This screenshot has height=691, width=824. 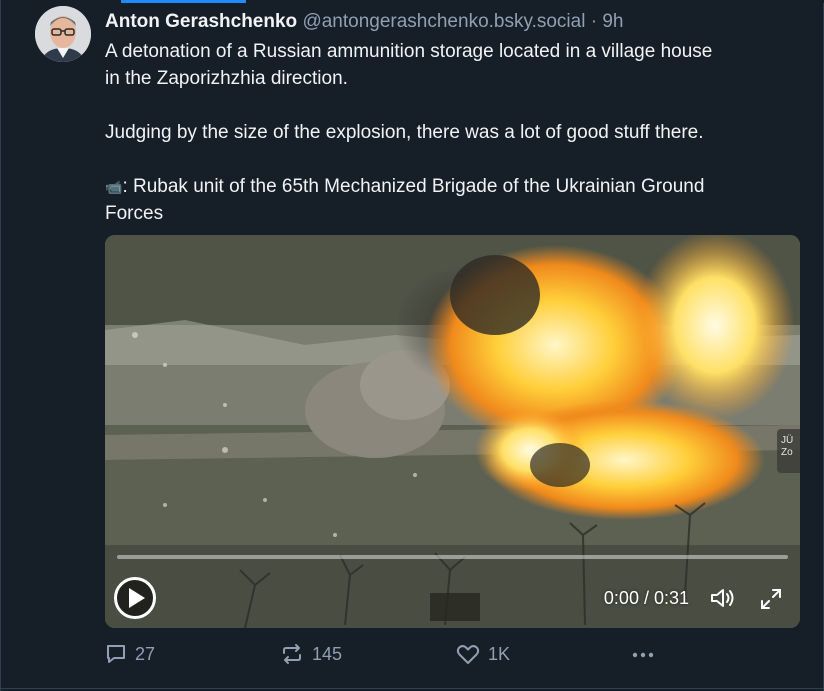 I want to click on author-name: Anton Gerashchenko, so click(x=201, y=21).